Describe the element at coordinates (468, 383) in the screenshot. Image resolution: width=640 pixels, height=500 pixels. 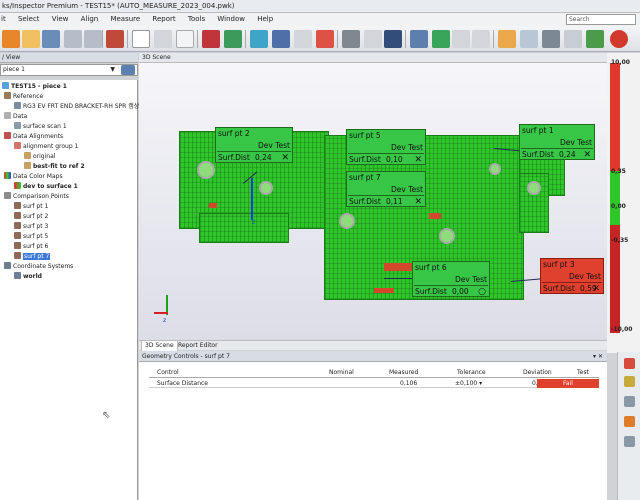
I see `tolerance-select: ±0,100 ▾` at that location.